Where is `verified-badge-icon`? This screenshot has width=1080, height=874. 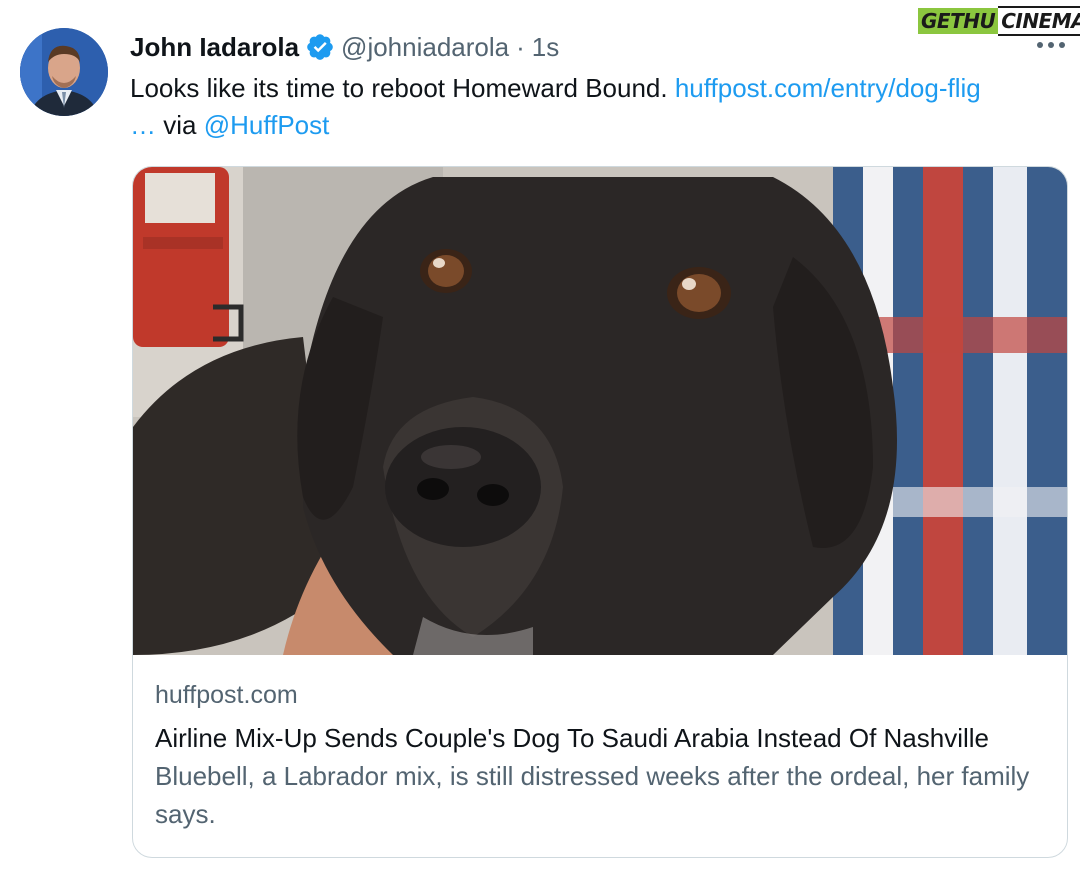
verified-badge-icon is located at coordinates (320, 47).